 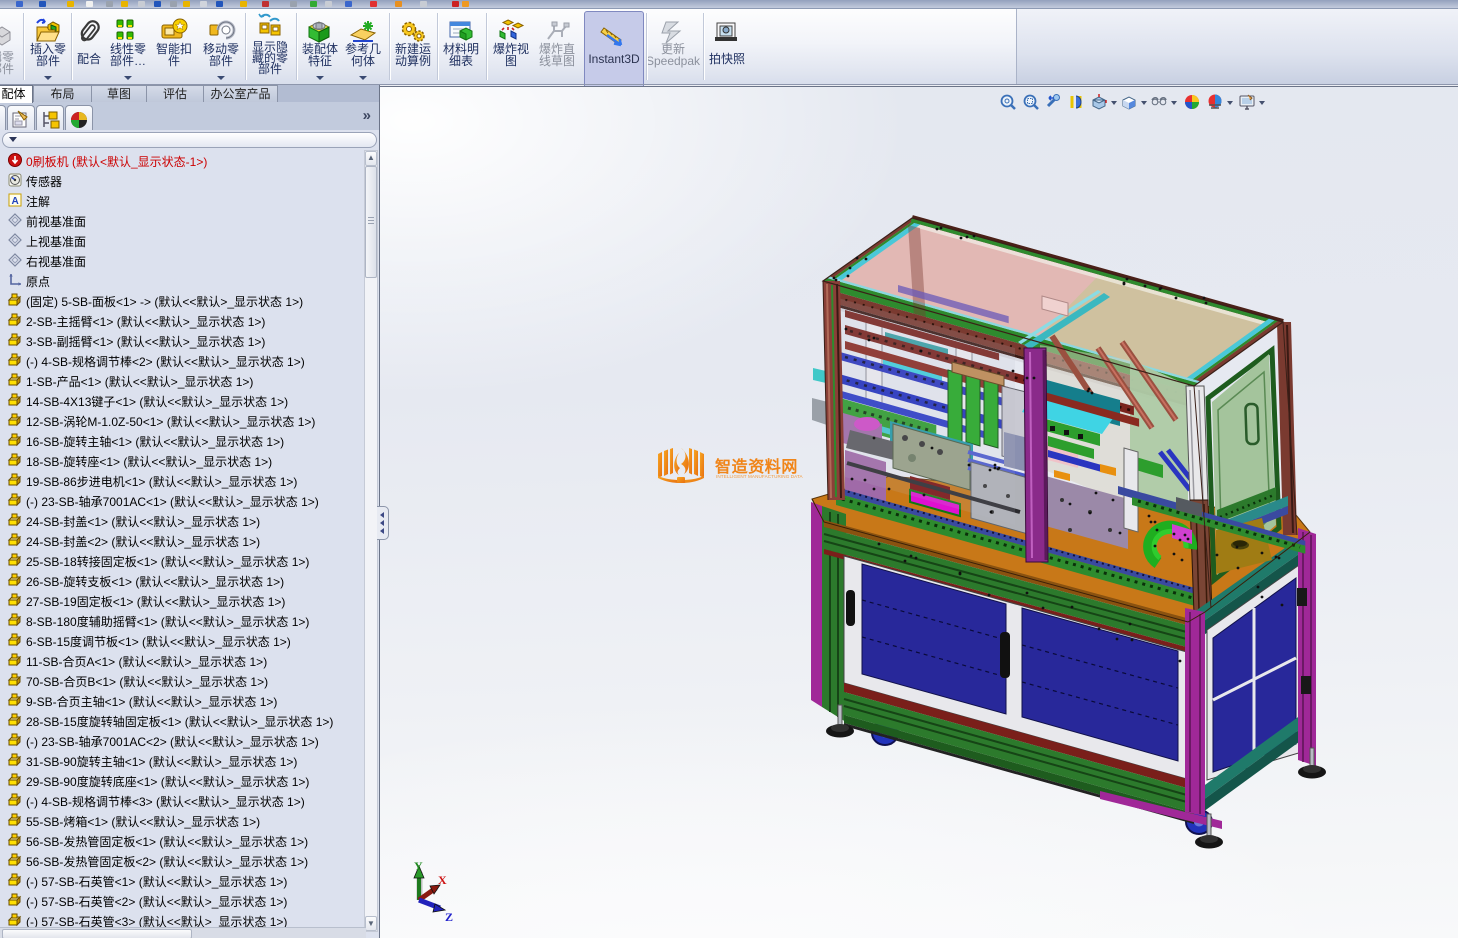 What do you see at coordinates (442, 880) in the screenshot?
I see `svg-text: X` at bounding box center [442, 880].